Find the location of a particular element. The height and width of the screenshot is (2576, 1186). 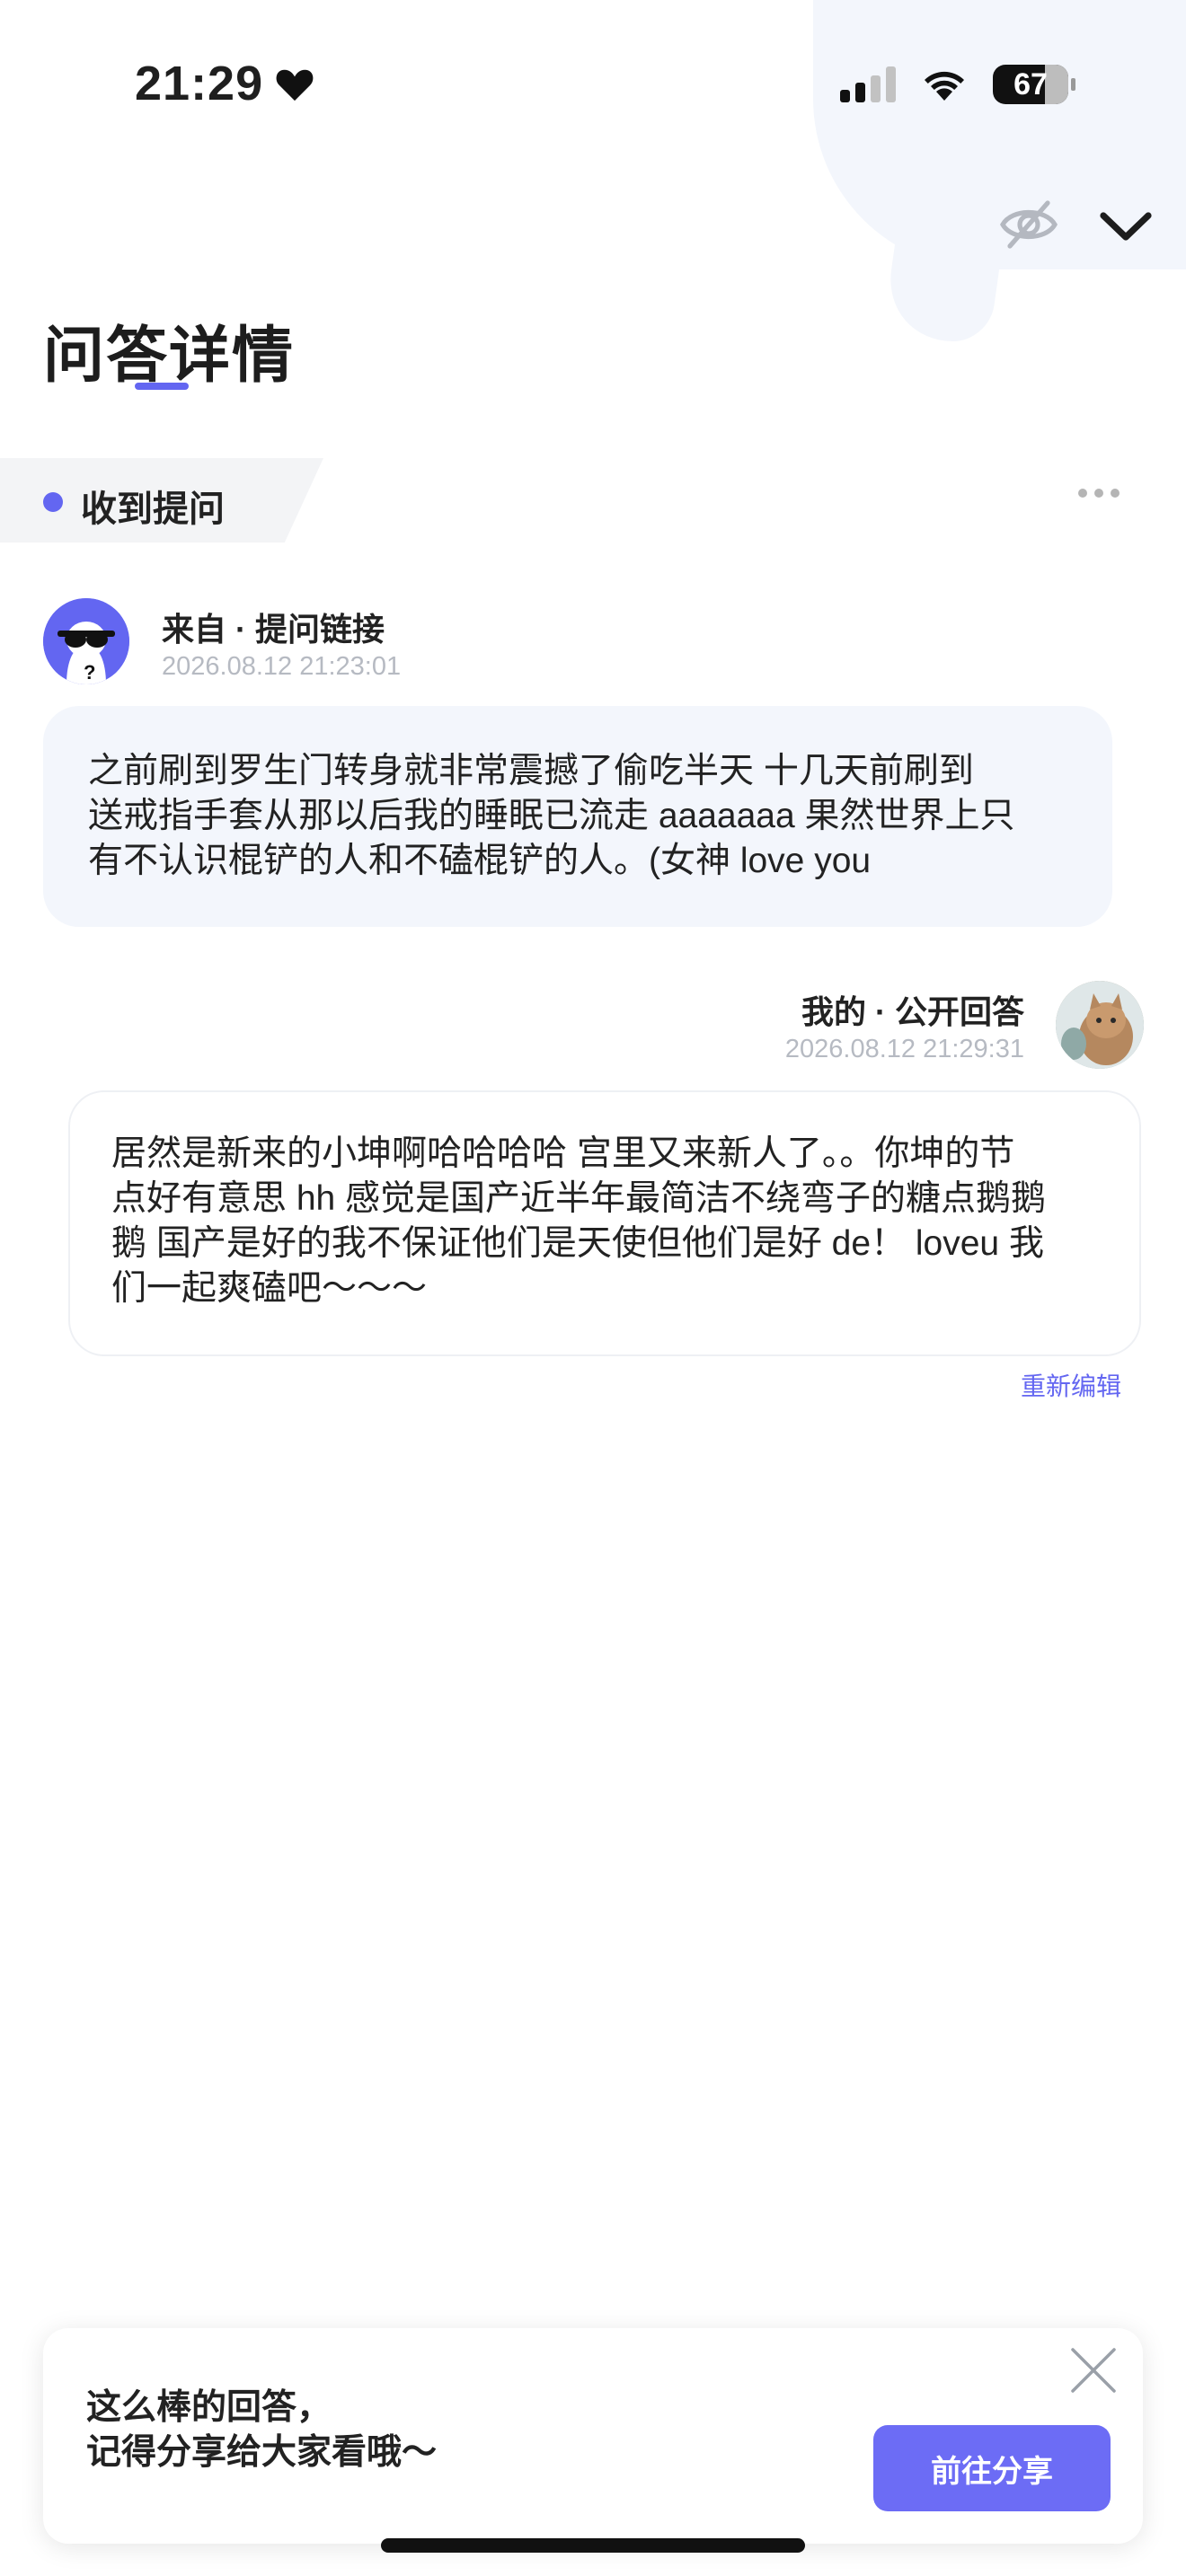

share-prompt-line: 这么棒的回答， is located at coordinates (209, 2407).